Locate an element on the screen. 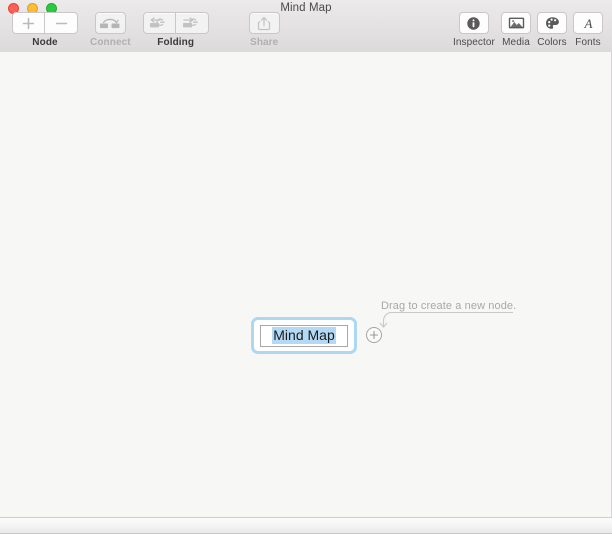  fonts-button: A is located at coordinates (588, 23).